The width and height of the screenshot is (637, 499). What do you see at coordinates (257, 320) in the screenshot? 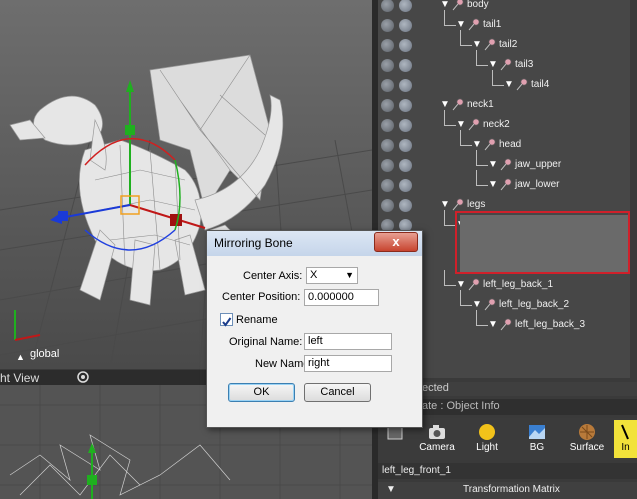
I see `rename-label: Rename` at bounding box center [257, 320].